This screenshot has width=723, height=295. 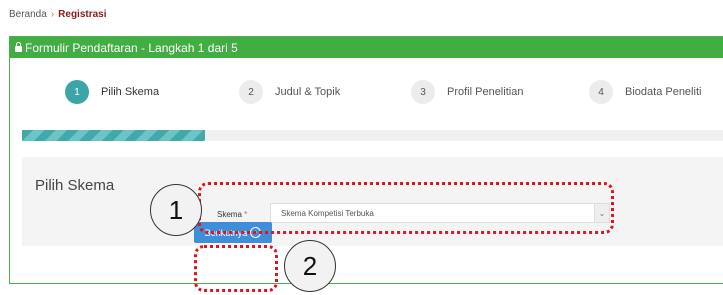 What do you see at coordinates (28, 14) in the screenshot?
I see `breadcrumb-home-link: Beranda` at bounding box center [28, 14].